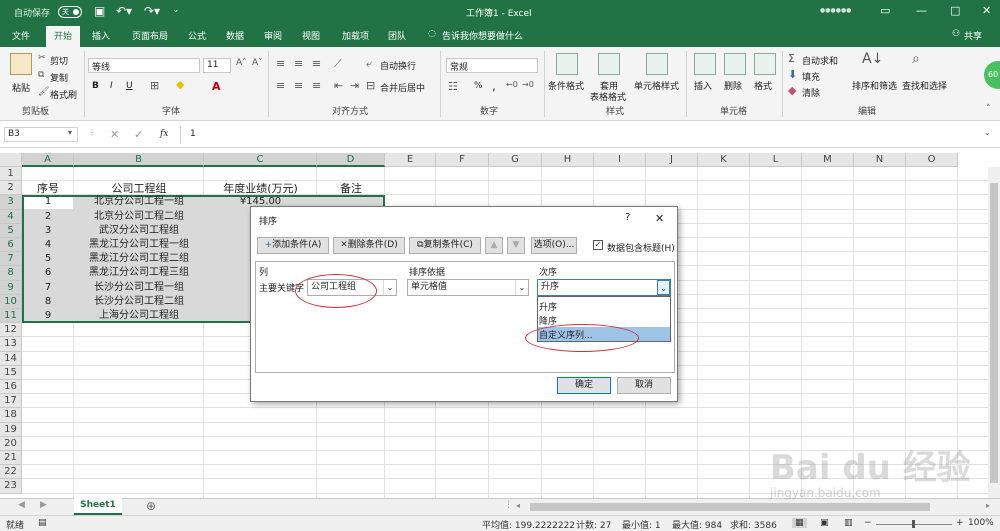  Describe the element at coordinates (48, 189) in the screenshot. I see `header-cell: 序号` at that location.